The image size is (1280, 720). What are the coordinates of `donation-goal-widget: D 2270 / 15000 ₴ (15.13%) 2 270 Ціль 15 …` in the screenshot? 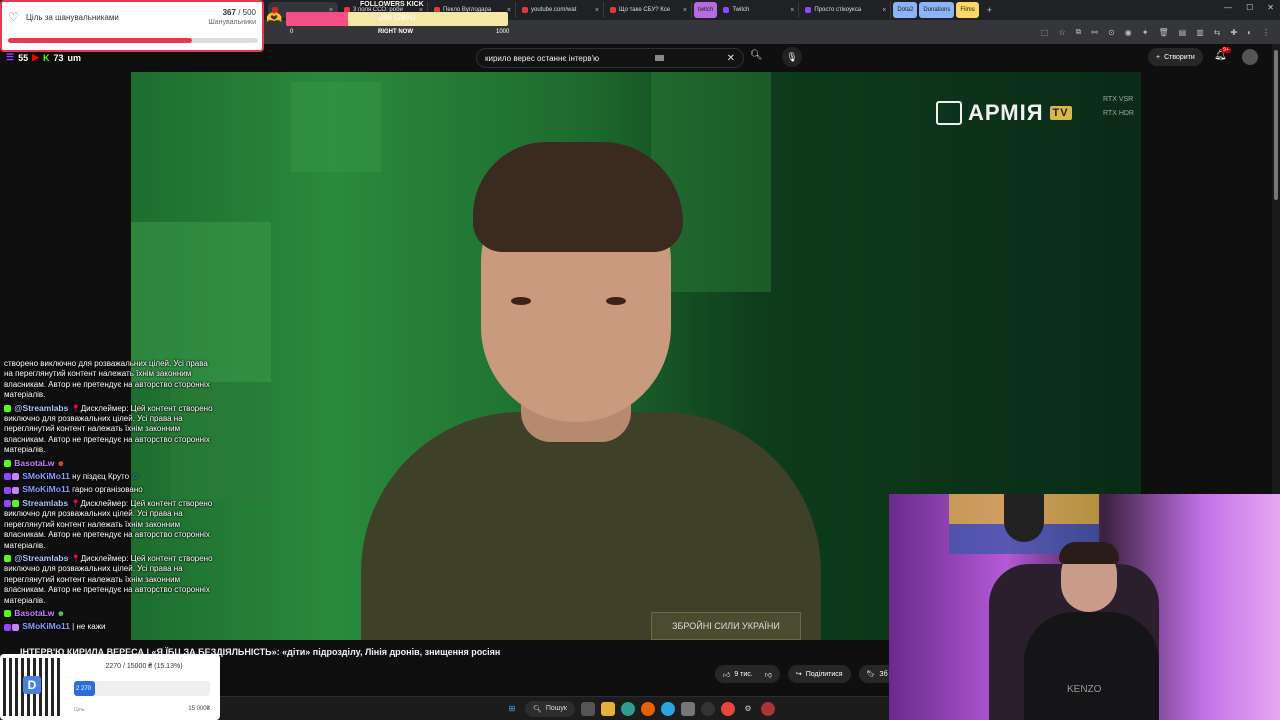 It's located at (110, 687).